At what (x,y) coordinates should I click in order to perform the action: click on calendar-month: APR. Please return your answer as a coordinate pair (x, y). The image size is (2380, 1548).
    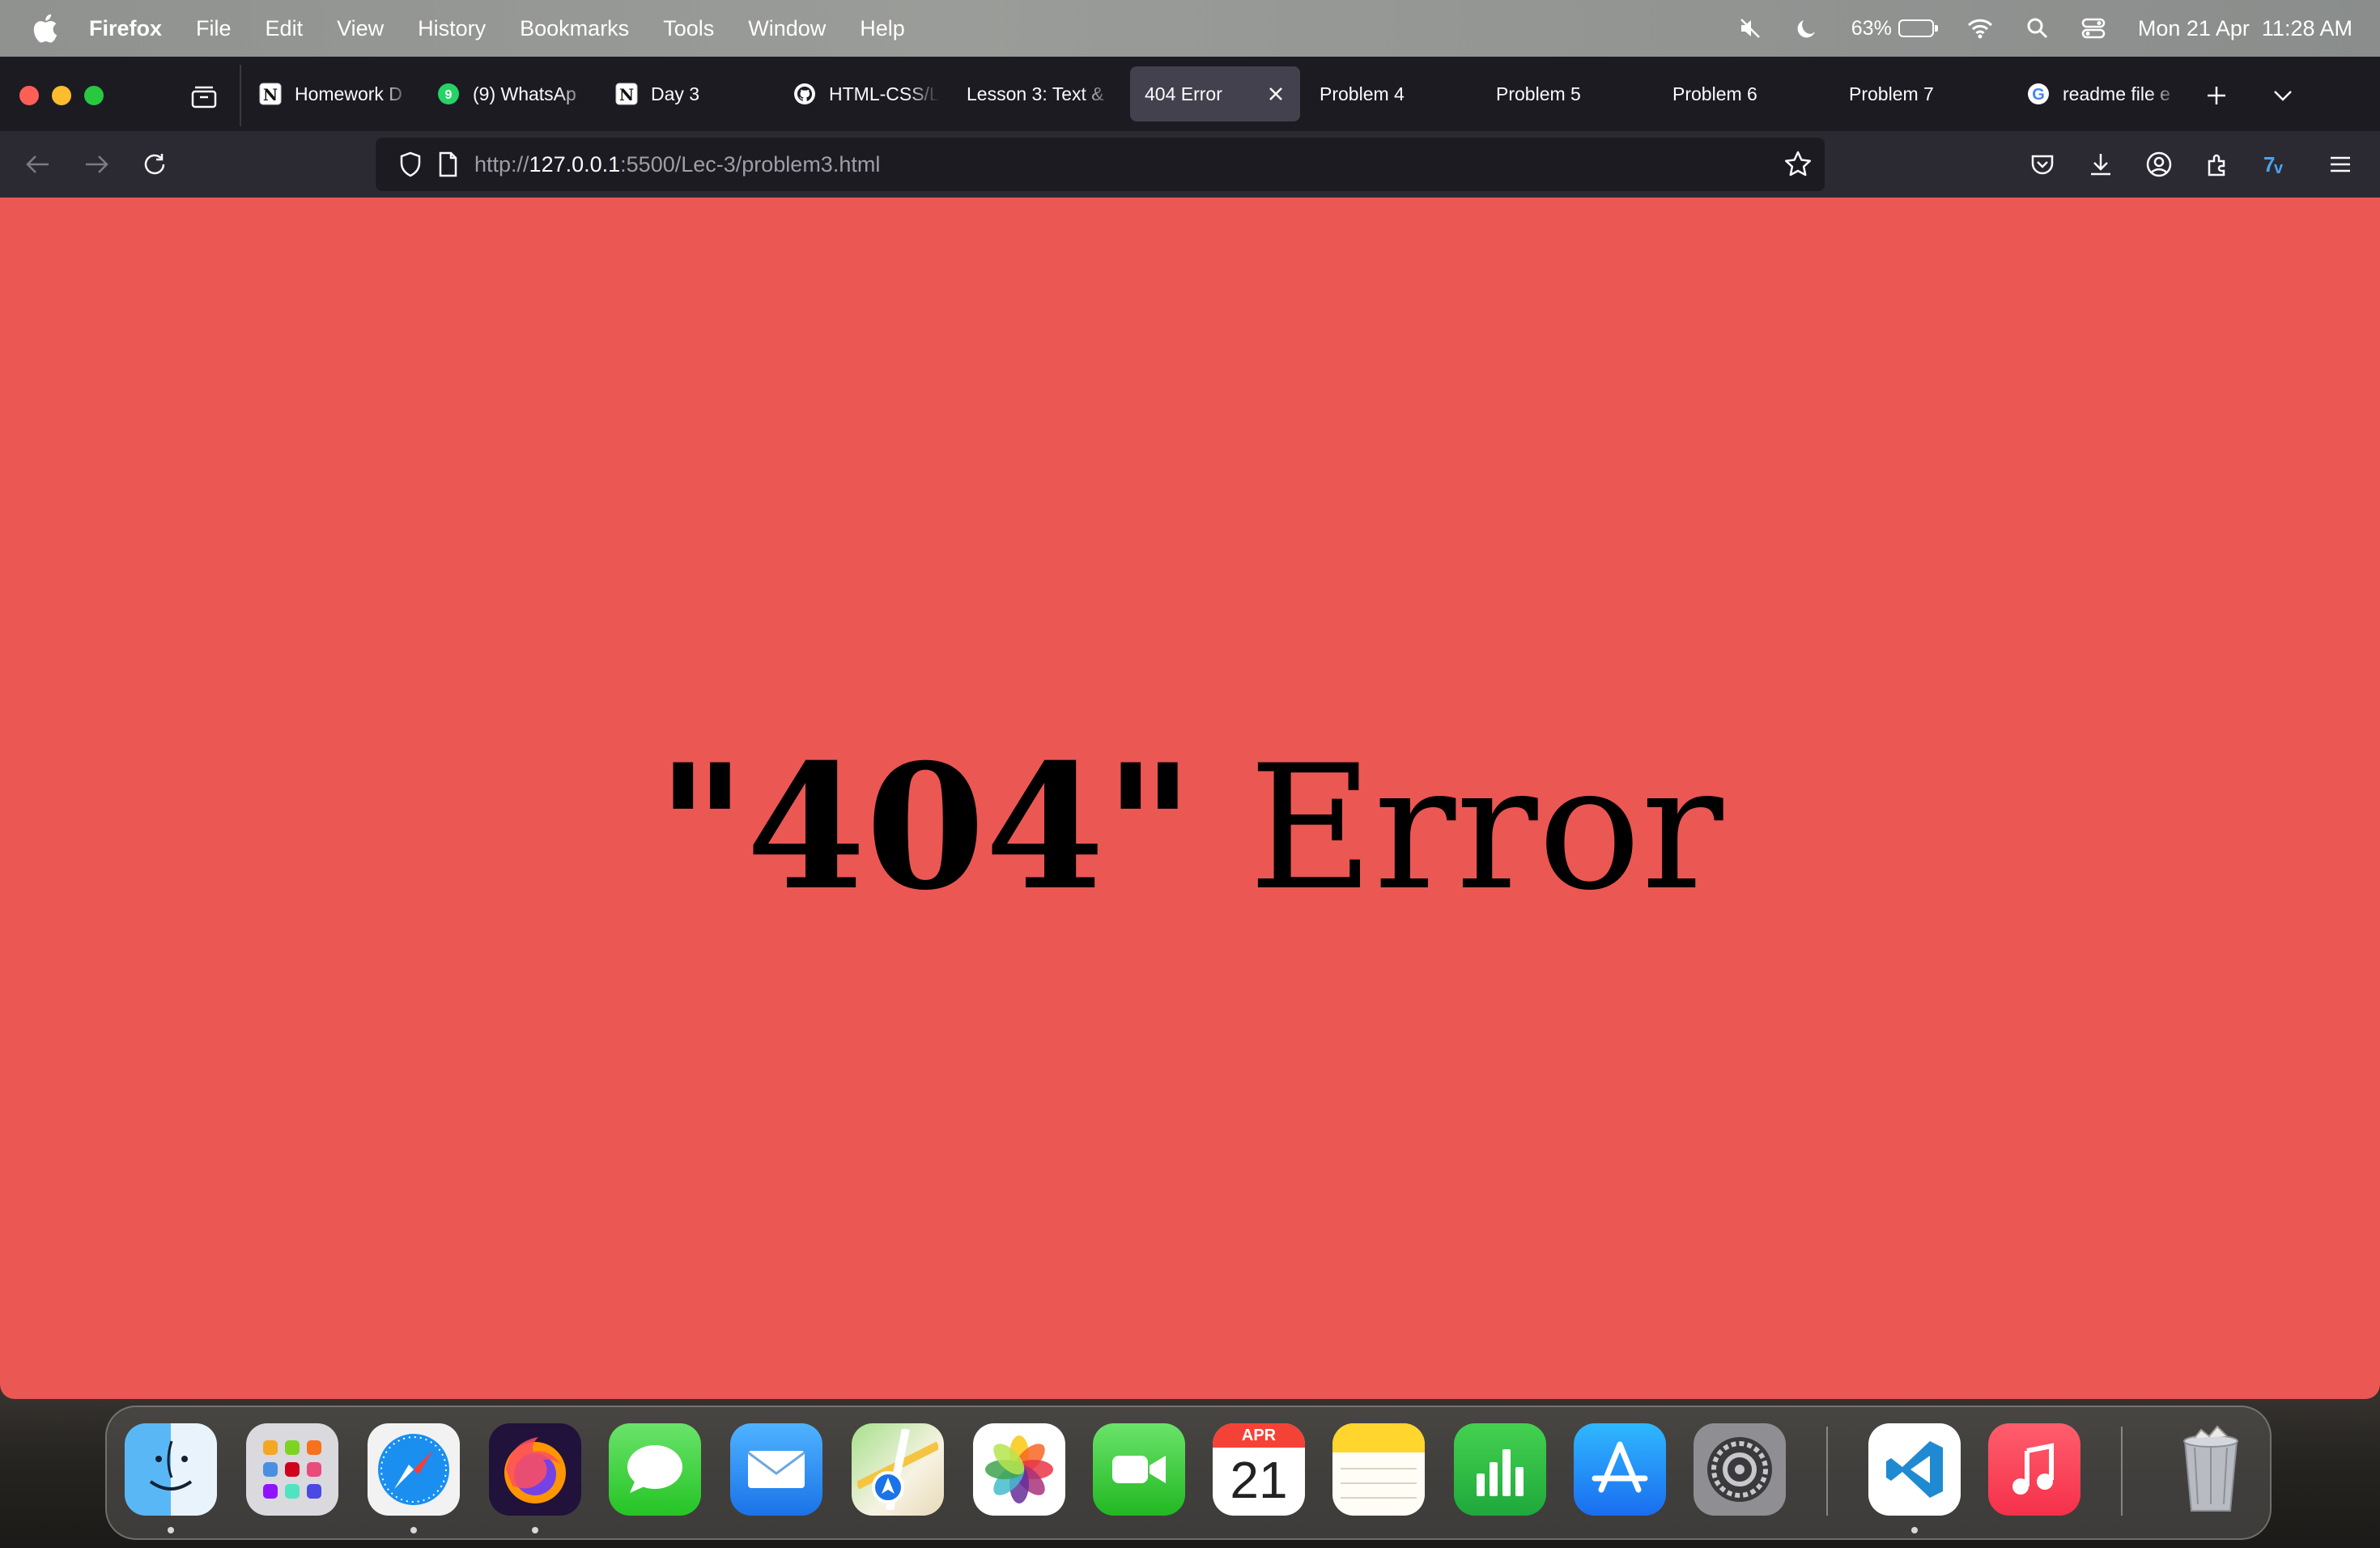
    Looking at the image, I should click on (1259, 1435).